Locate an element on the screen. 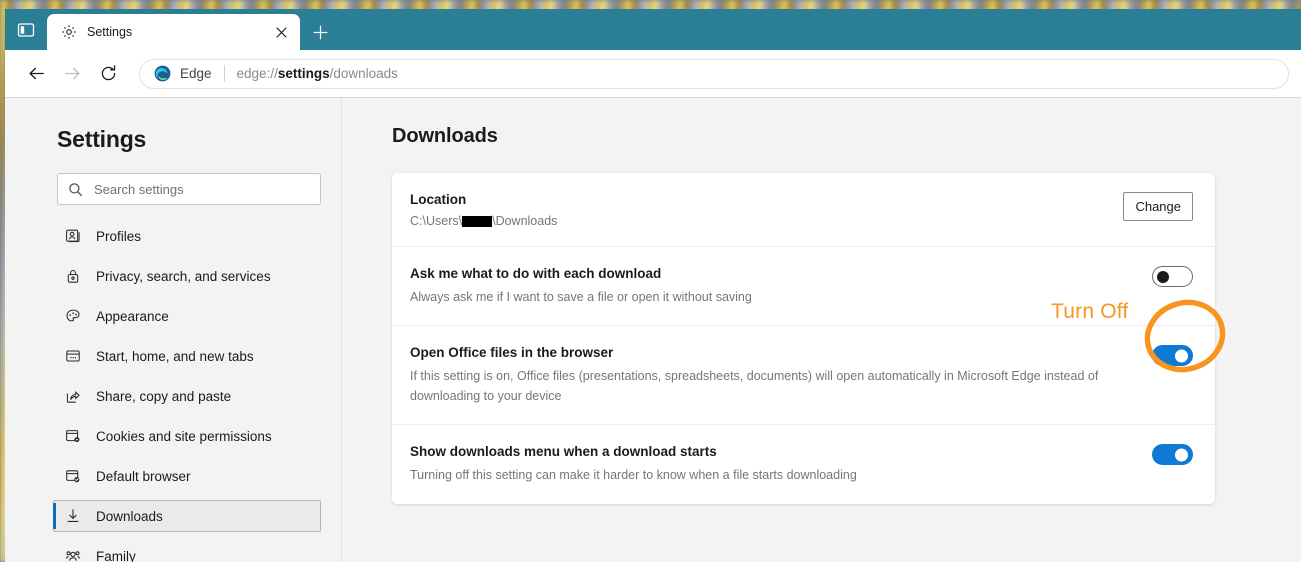  sidebar-item-appearance: Appearance is located at coordinates (187, 316).